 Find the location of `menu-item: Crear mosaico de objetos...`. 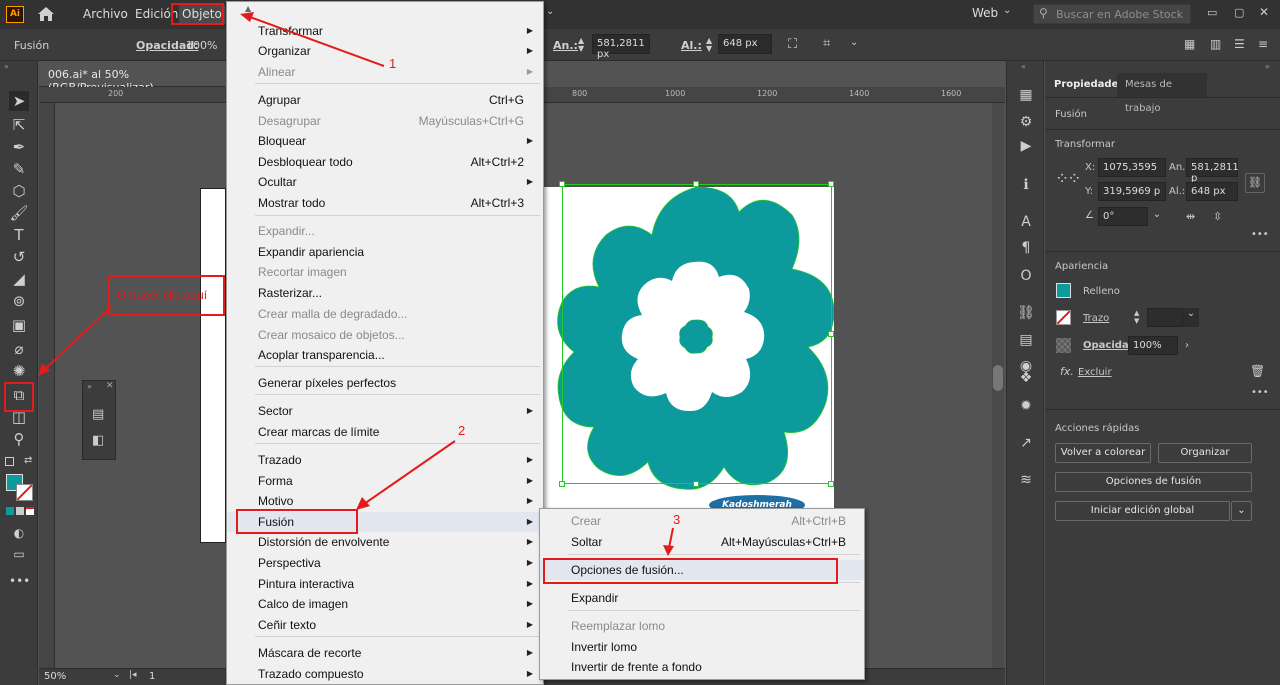

menu-item: Crear mosaico de objetos... is located at coordinates (385, 335).